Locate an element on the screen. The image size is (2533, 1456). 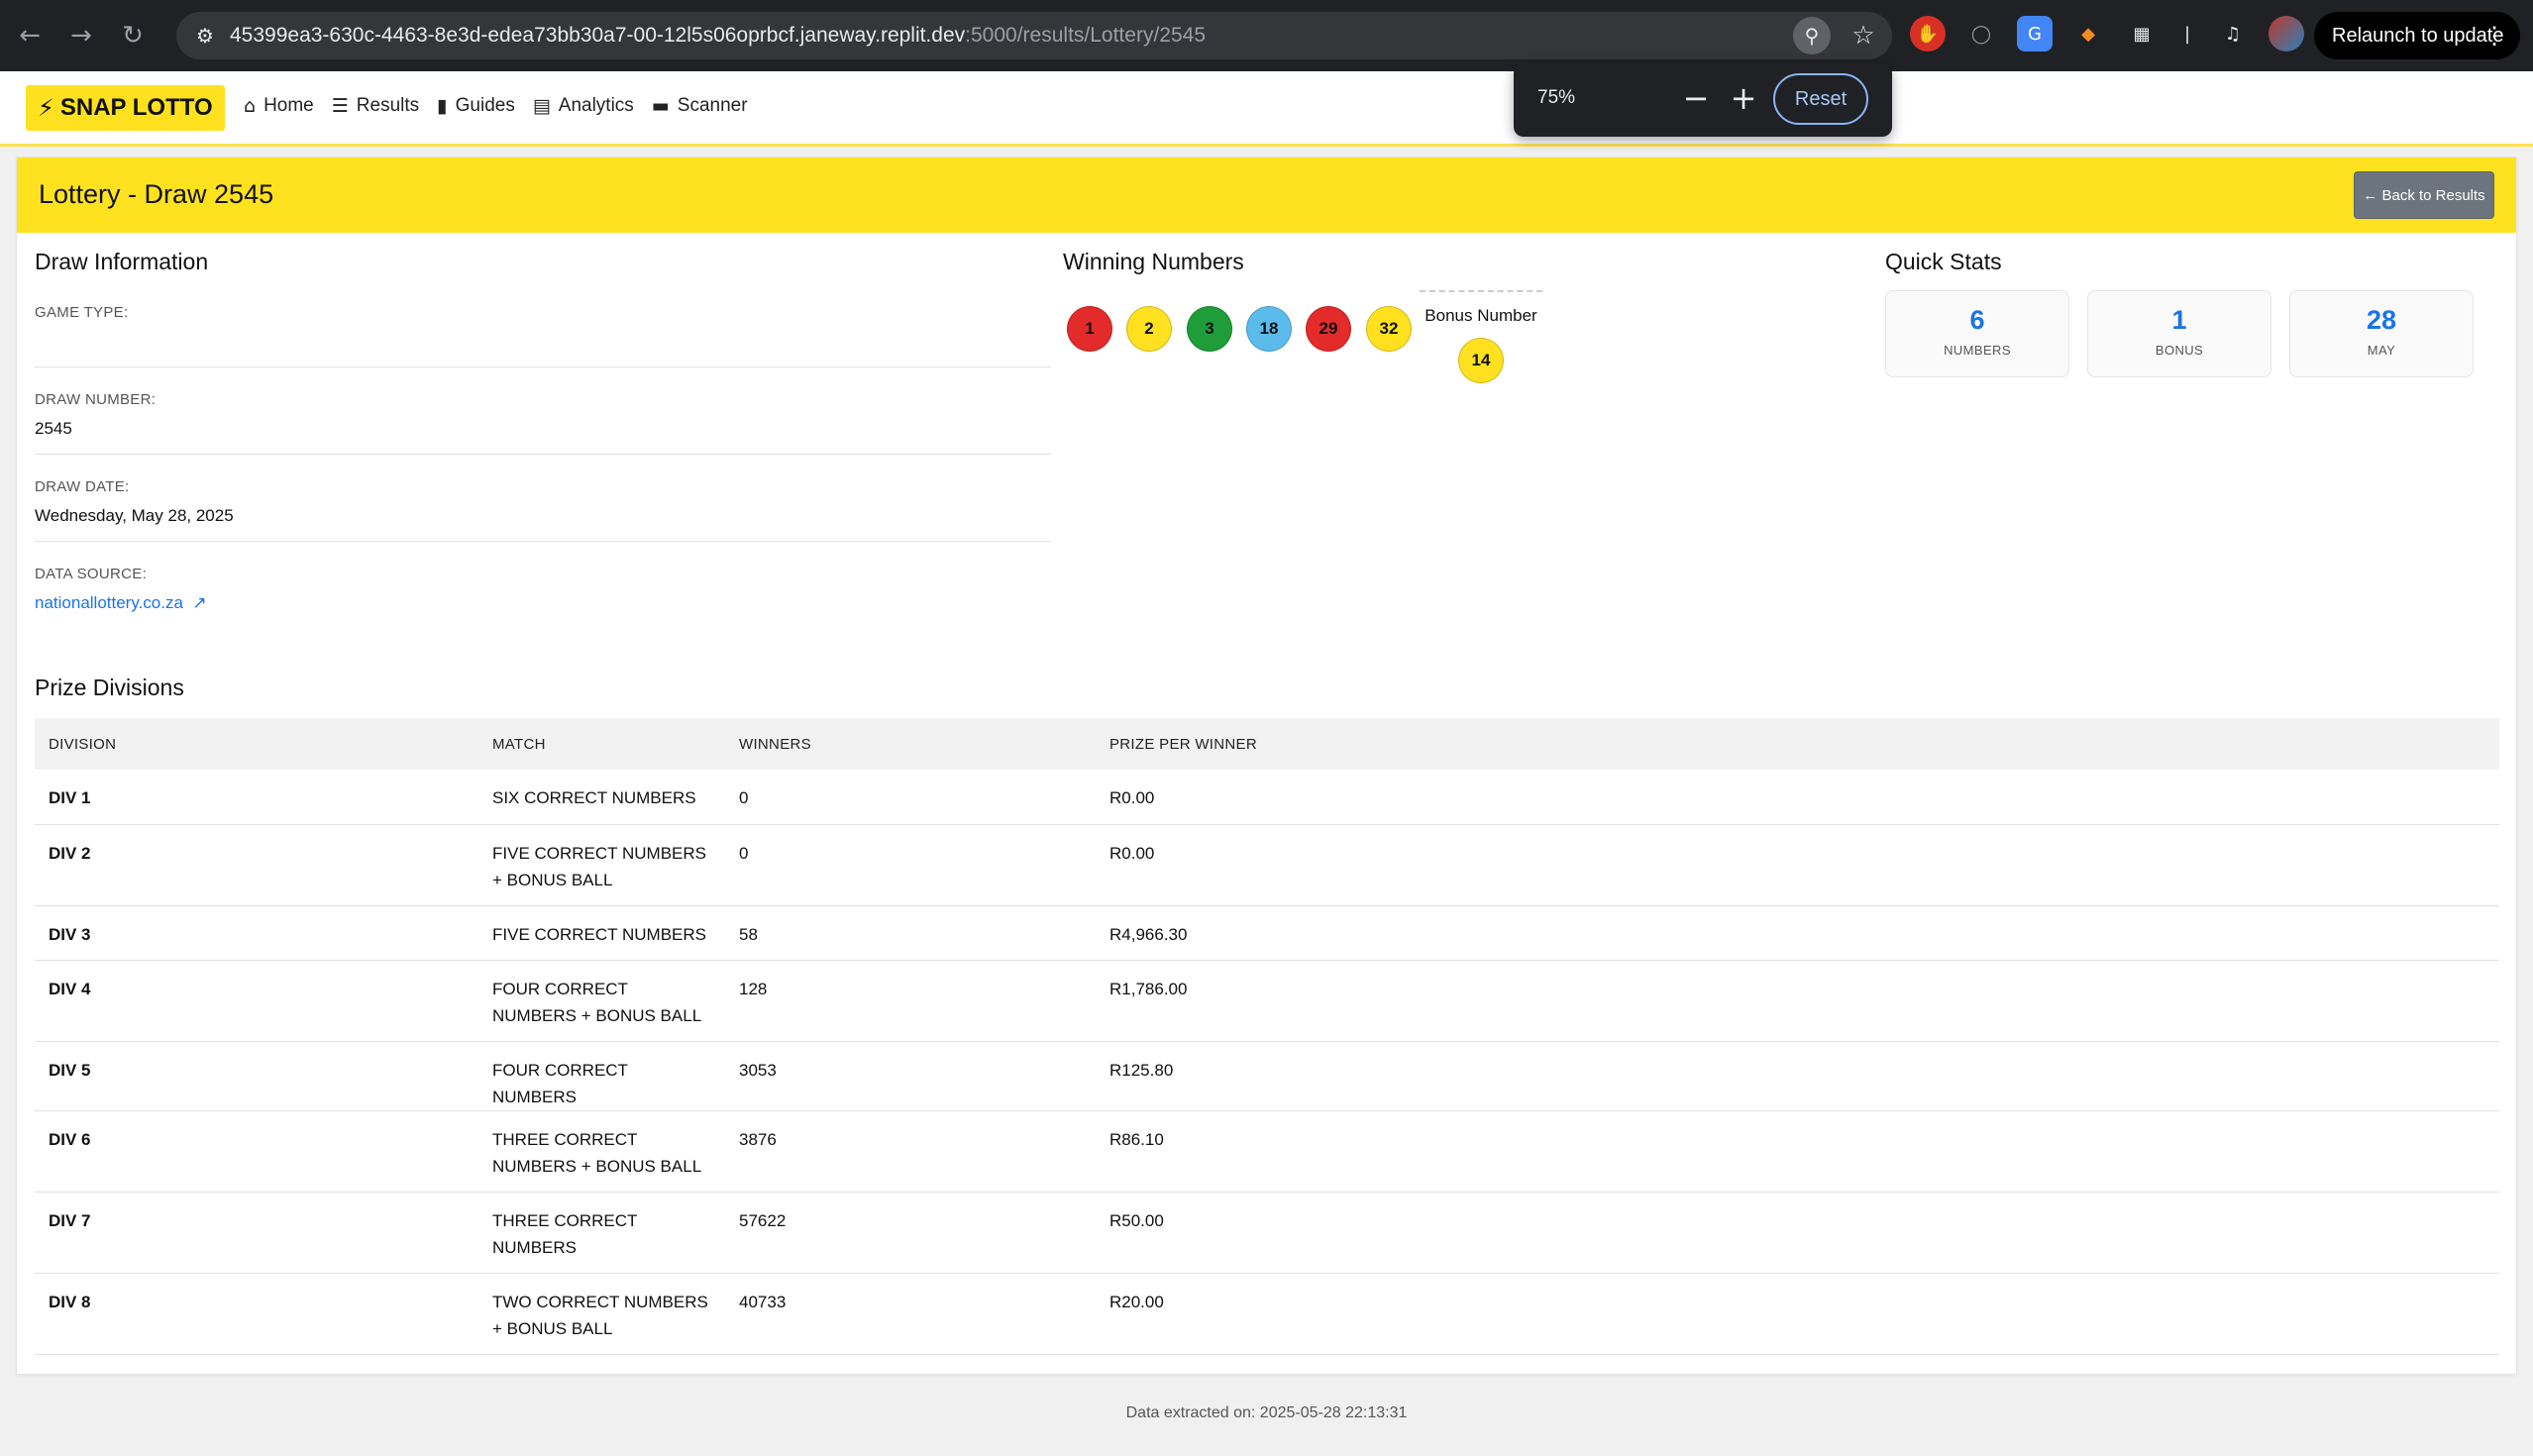
reload-icon: ↻ is located at coordinates (133, 35).